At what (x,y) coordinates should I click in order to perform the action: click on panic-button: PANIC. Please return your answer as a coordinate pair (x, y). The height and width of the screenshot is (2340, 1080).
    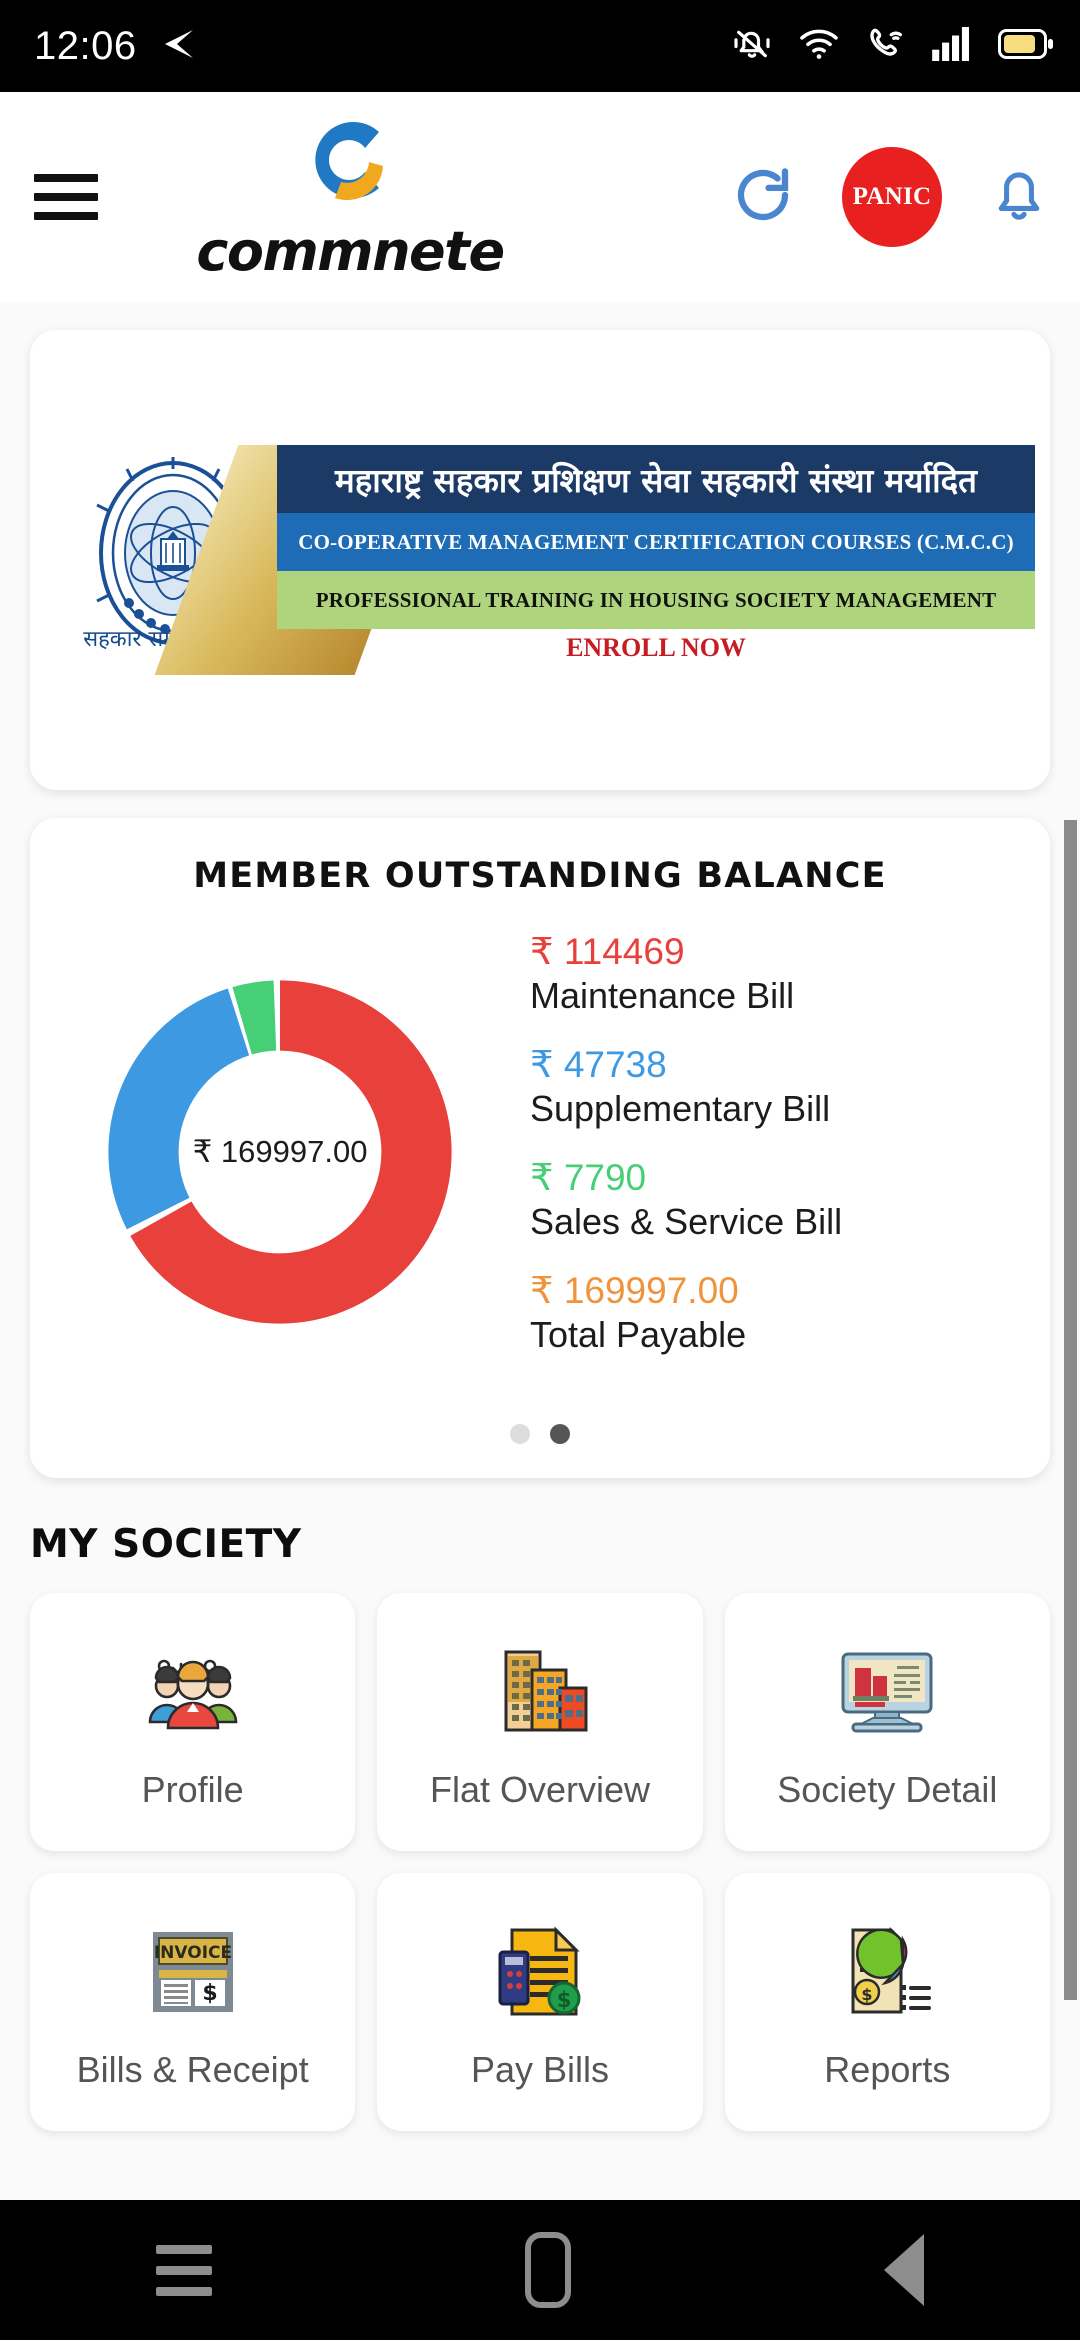
    Looking at the image, I should click on (892, 197).